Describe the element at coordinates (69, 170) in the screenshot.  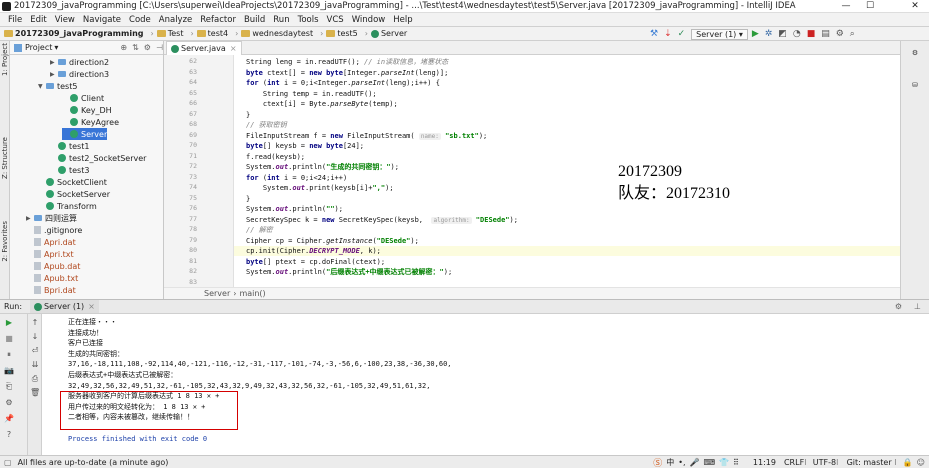
I see `tree-item-test3: test3` at that location.